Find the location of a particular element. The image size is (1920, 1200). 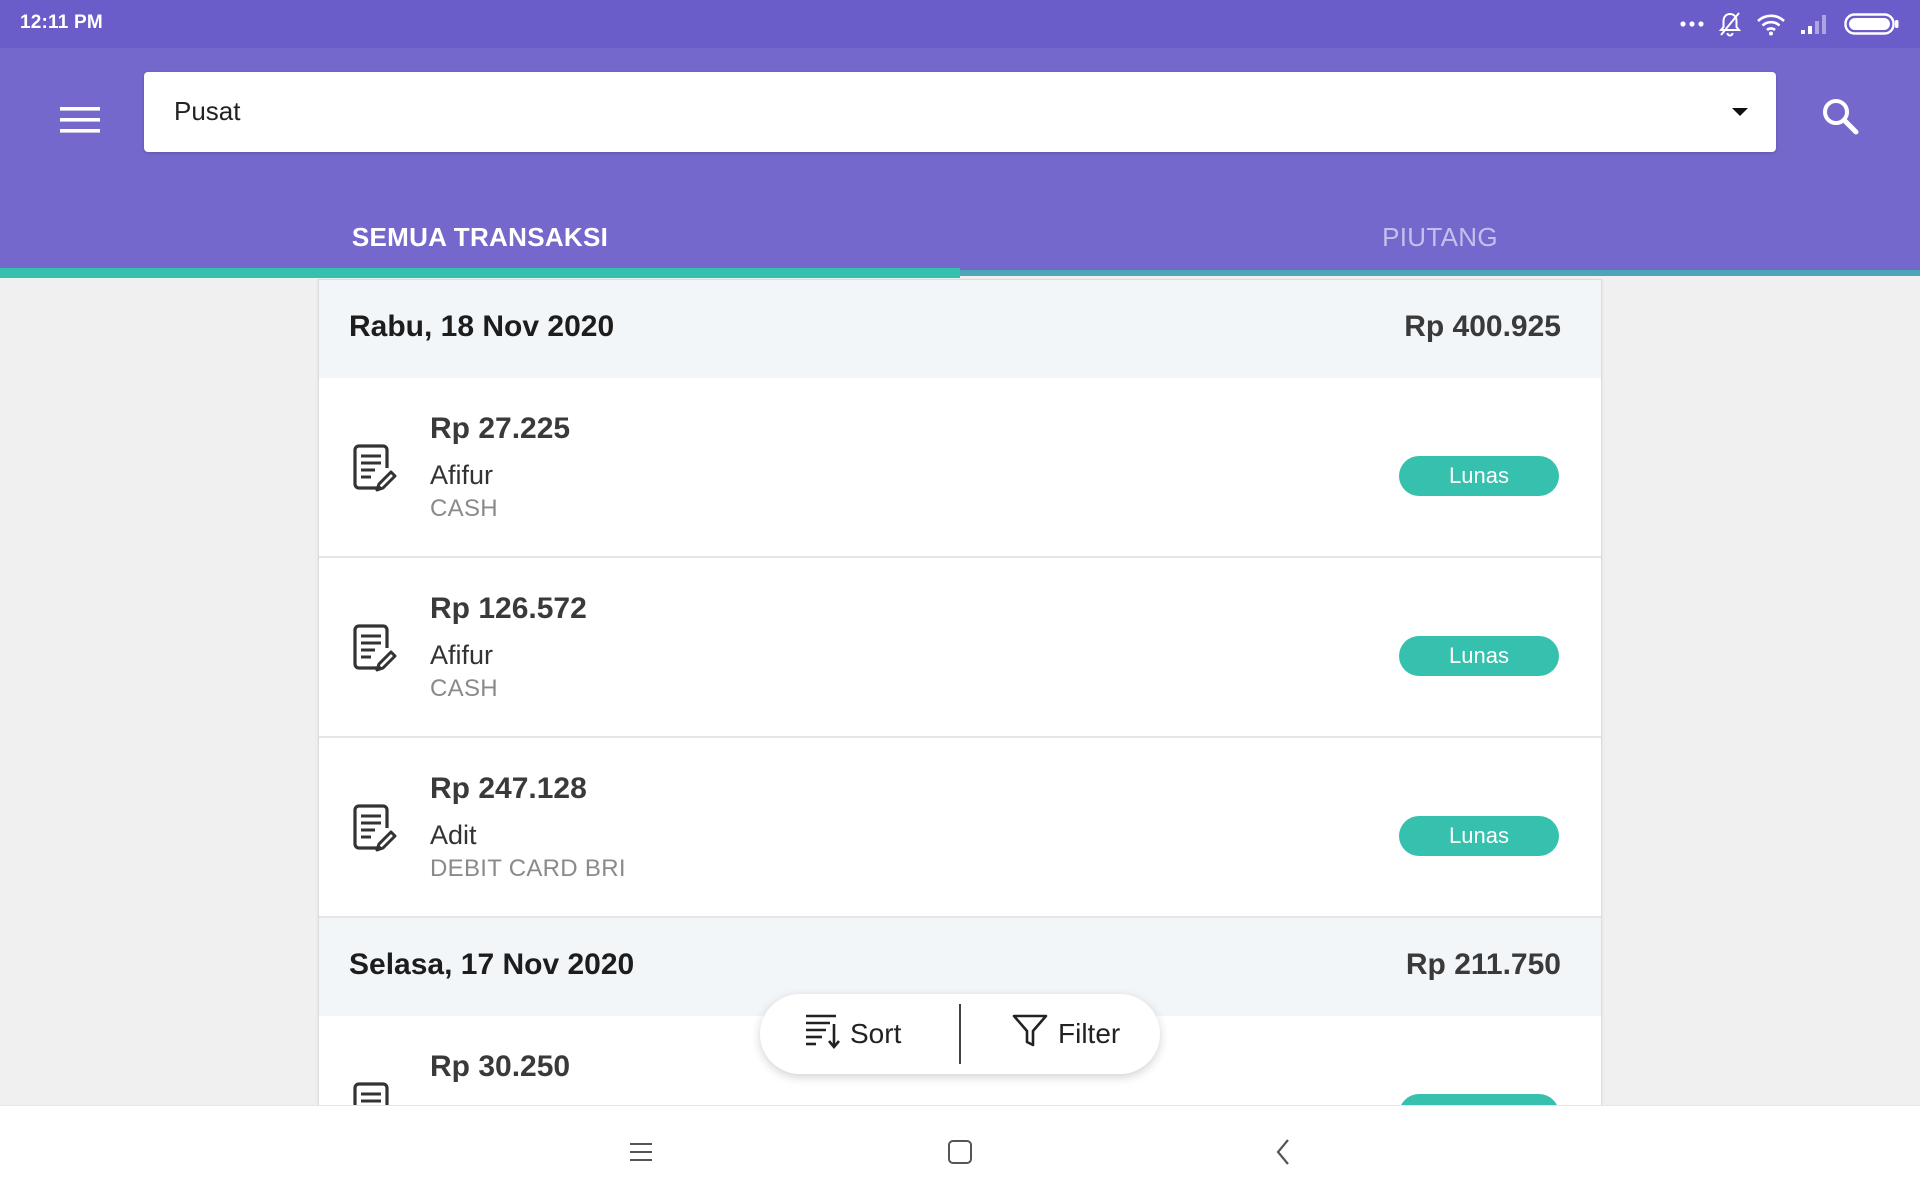

hamburger-menu-icon is located at coordinates (80, 122).